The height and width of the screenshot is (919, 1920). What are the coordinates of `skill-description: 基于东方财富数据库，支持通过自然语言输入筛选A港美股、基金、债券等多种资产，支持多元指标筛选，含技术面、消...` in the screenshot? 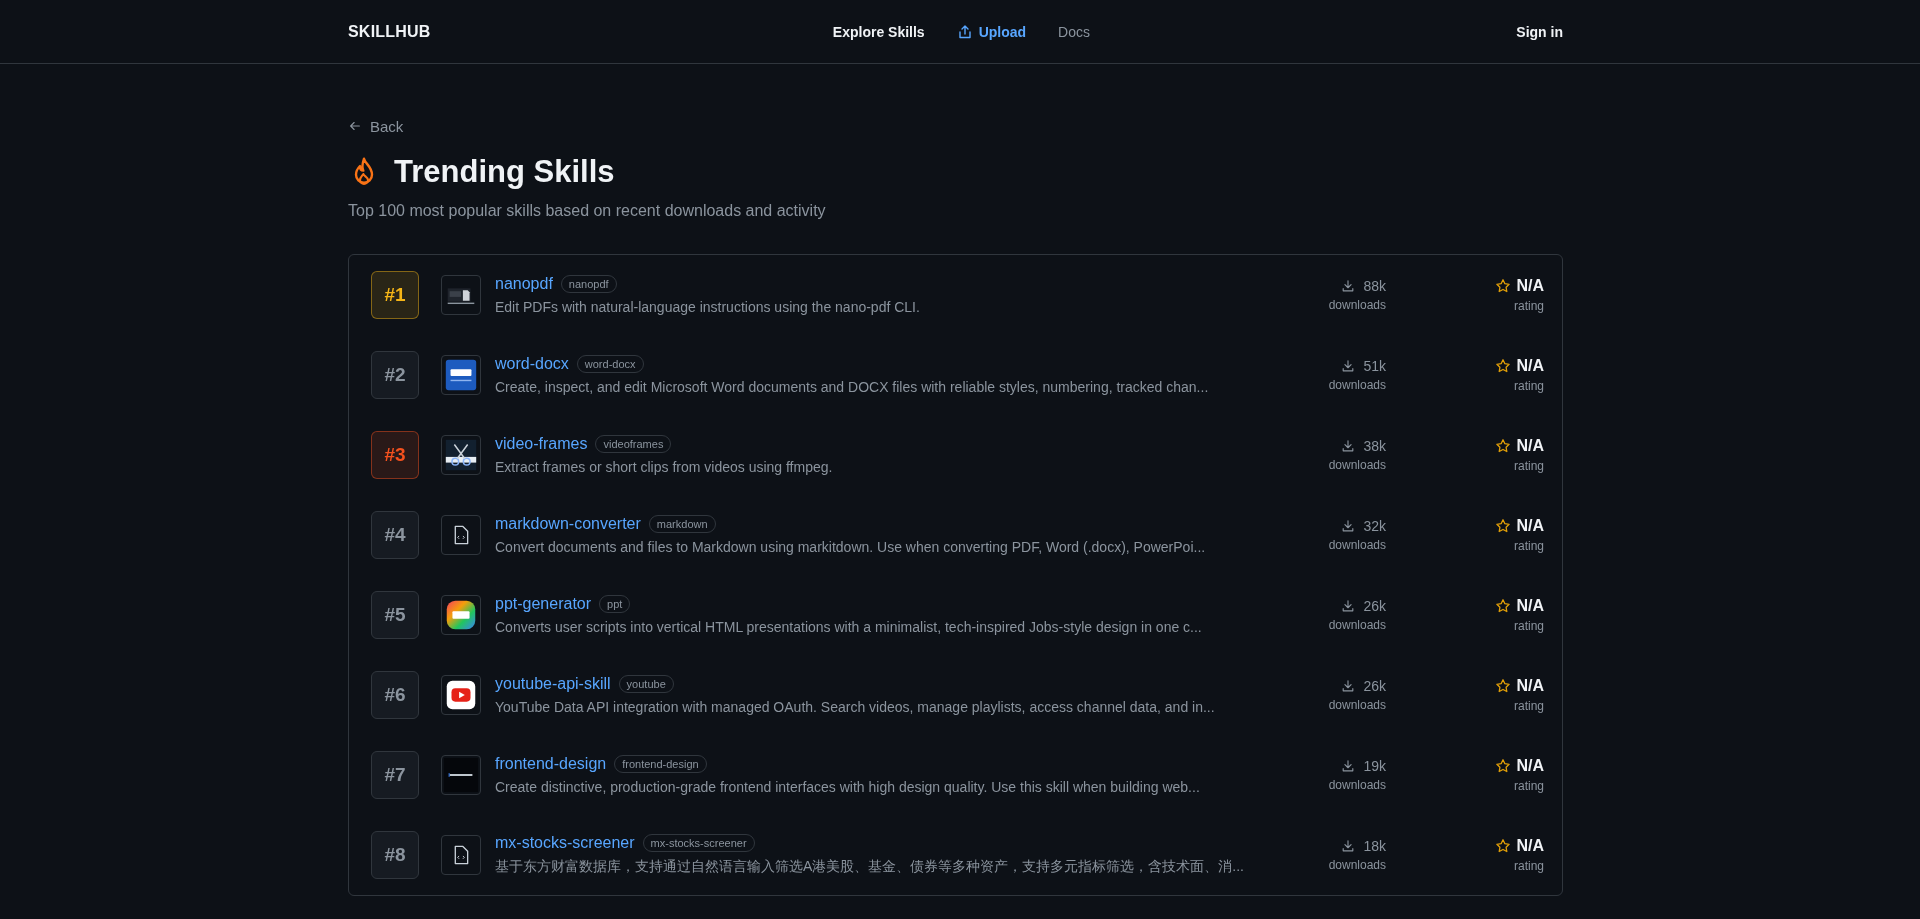 It's located at (870, 867).